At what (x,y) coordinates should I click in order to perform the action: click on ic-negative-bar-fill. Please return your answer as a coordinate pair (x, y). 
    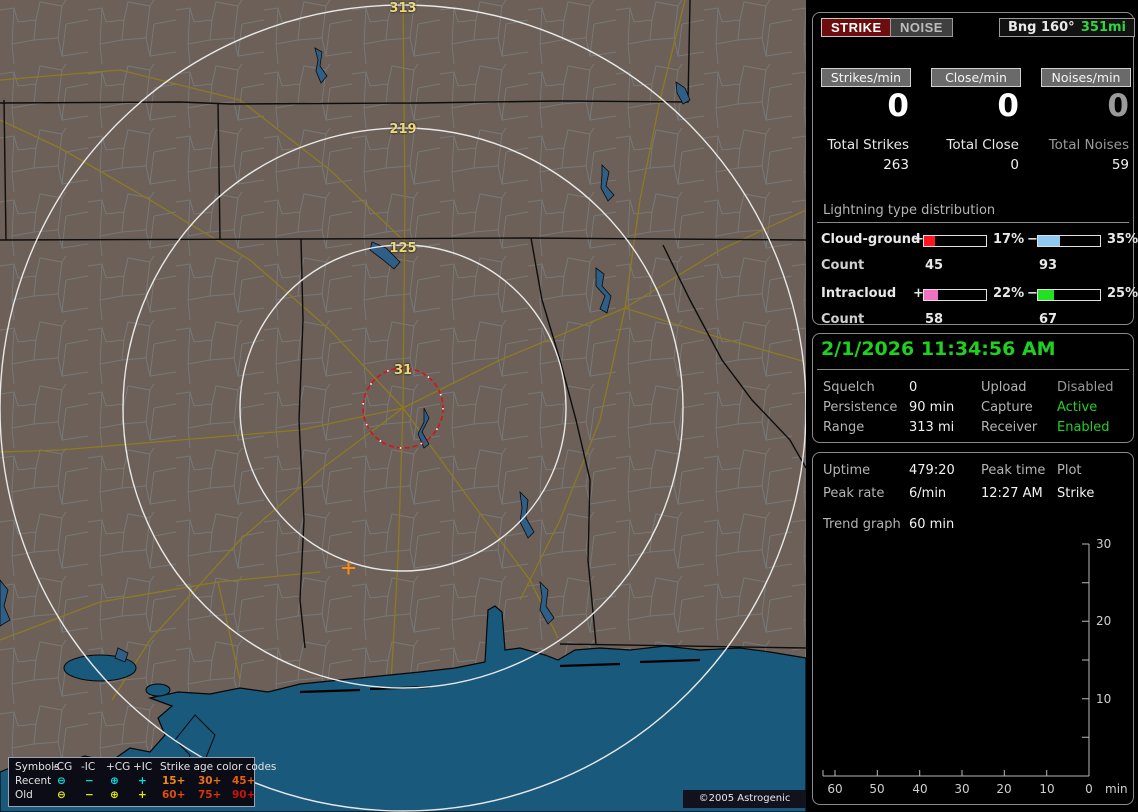
    Looking at the image, I should click on (1046, 295).